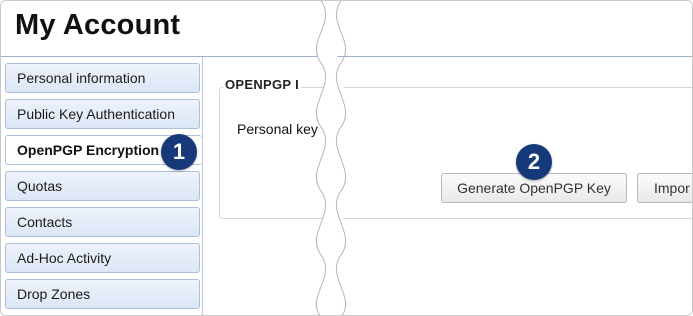 The height and width of the screenshot is (316, 693). What do you see at coordinates (664, 188) in the screenshot?
I see `import-key-button: Impor` at bounding box center [664, 188].